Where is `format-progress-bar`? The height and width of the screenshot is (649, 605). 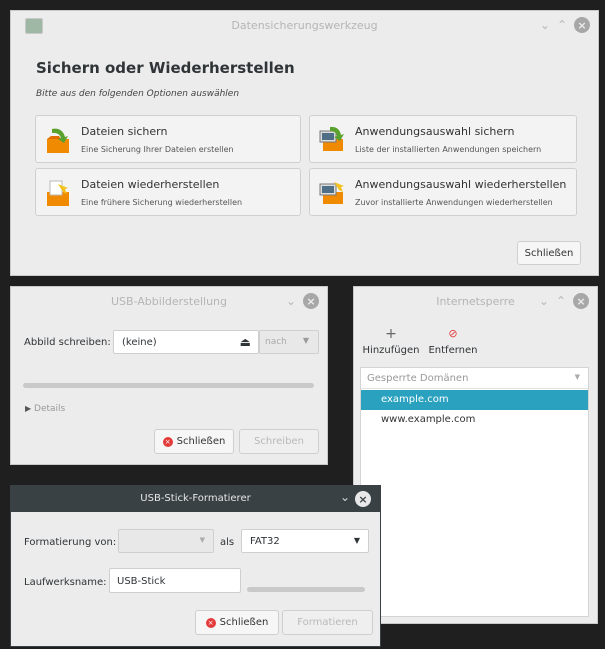
format-progress-bar is located at coordinates (306, 589).